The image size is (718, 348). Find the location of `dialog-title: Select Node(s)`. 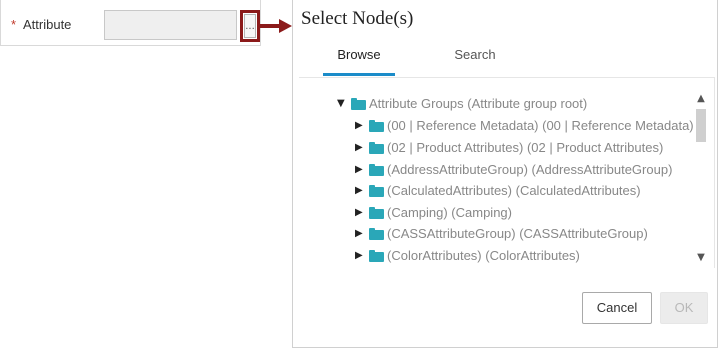

dialog-title: Select Node(s) is located at coordinates (357, 18).